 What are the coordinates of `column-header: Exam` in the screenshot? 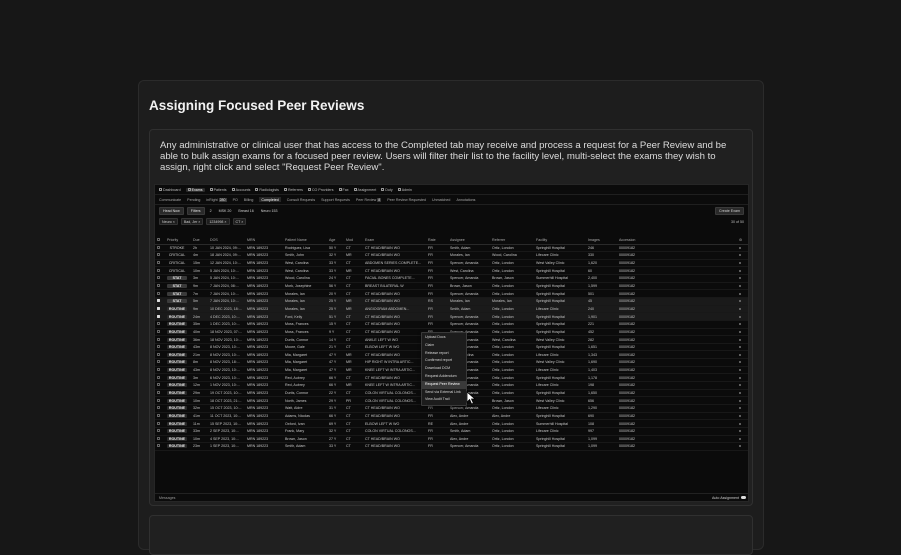 It's located at (394, 240).